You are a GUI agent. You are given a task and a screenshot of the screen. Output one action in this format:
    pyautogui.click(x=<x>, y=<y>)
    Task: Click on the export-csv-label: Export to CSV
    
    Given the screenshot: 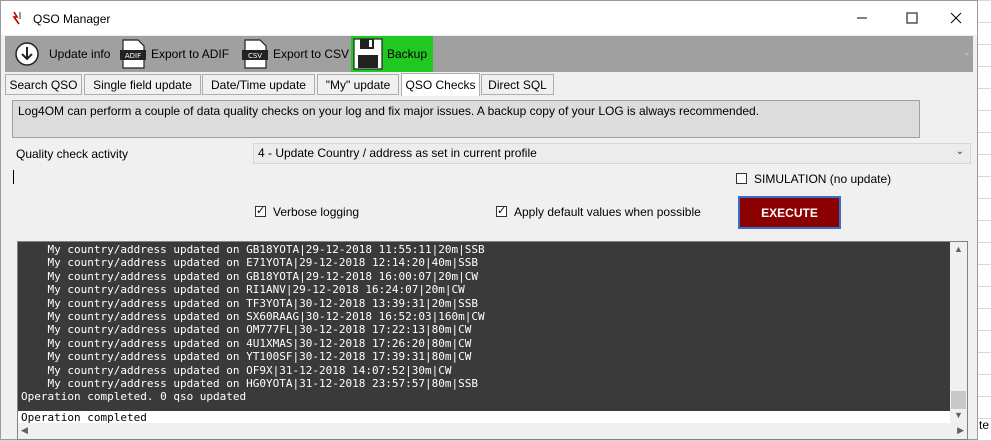 What is the action you would take?
    pyautogui.click(x=311, y=54)
    